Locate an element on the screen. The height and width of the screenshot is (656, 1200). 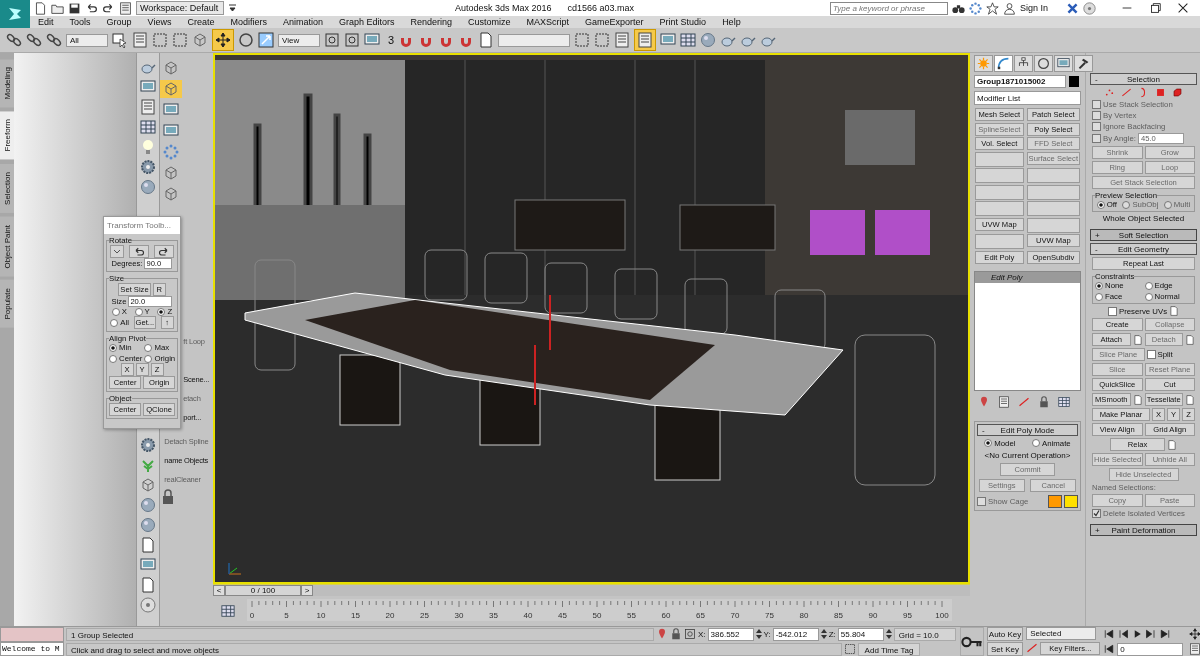
mirror-icon is located at coordinates (582, 40).